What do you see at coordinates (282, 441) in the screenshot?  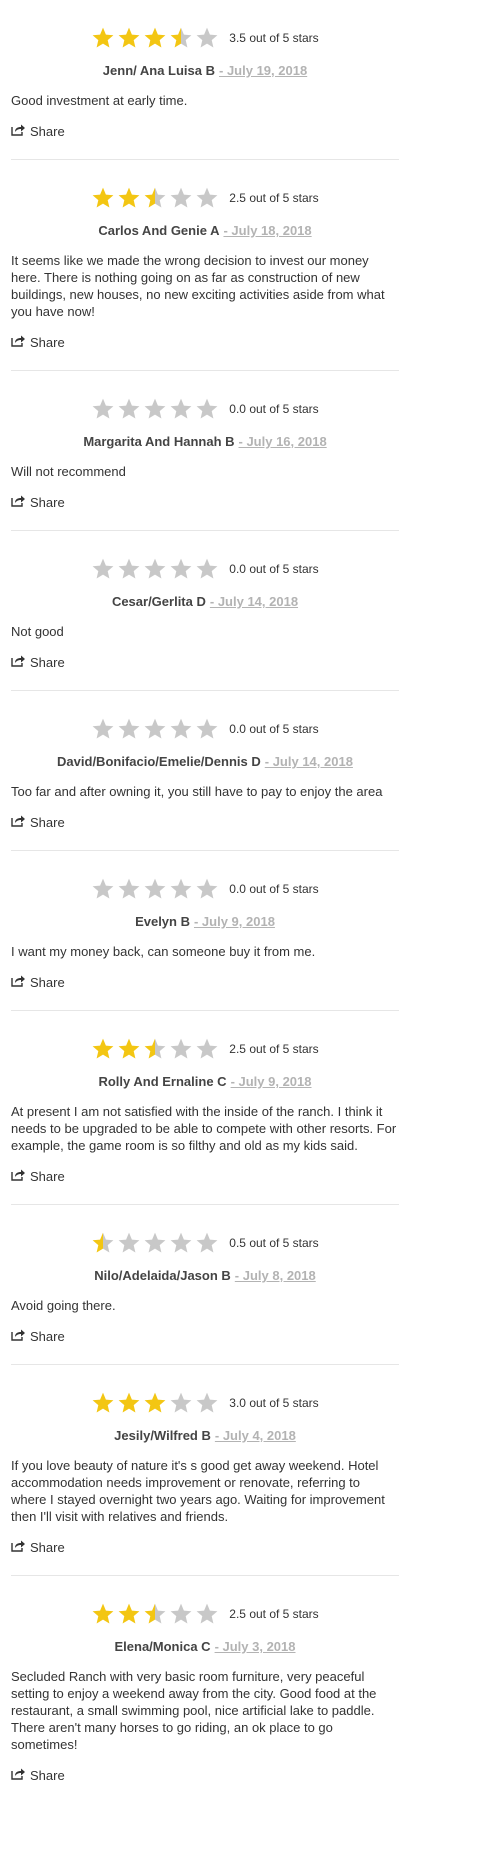 I see `review-date: - July 16, 2018` at bounding box center [282, 441].